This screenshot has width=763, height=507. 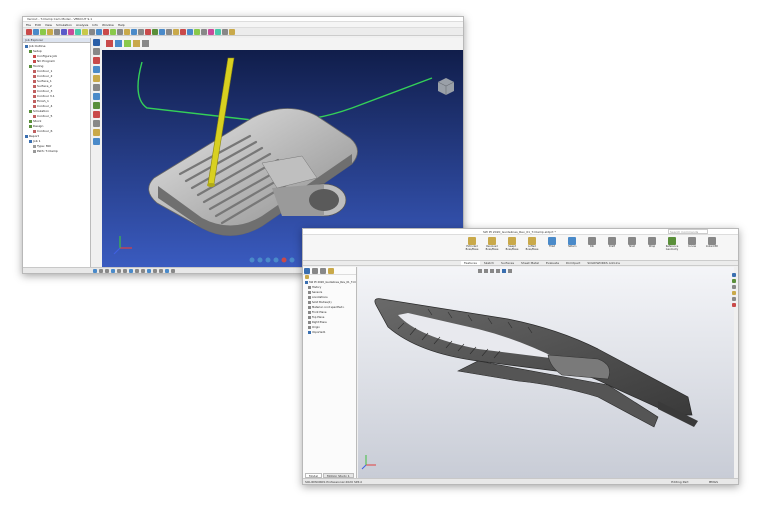 I want to click on ribbon-command: Shell, so click(x=632, y=242).